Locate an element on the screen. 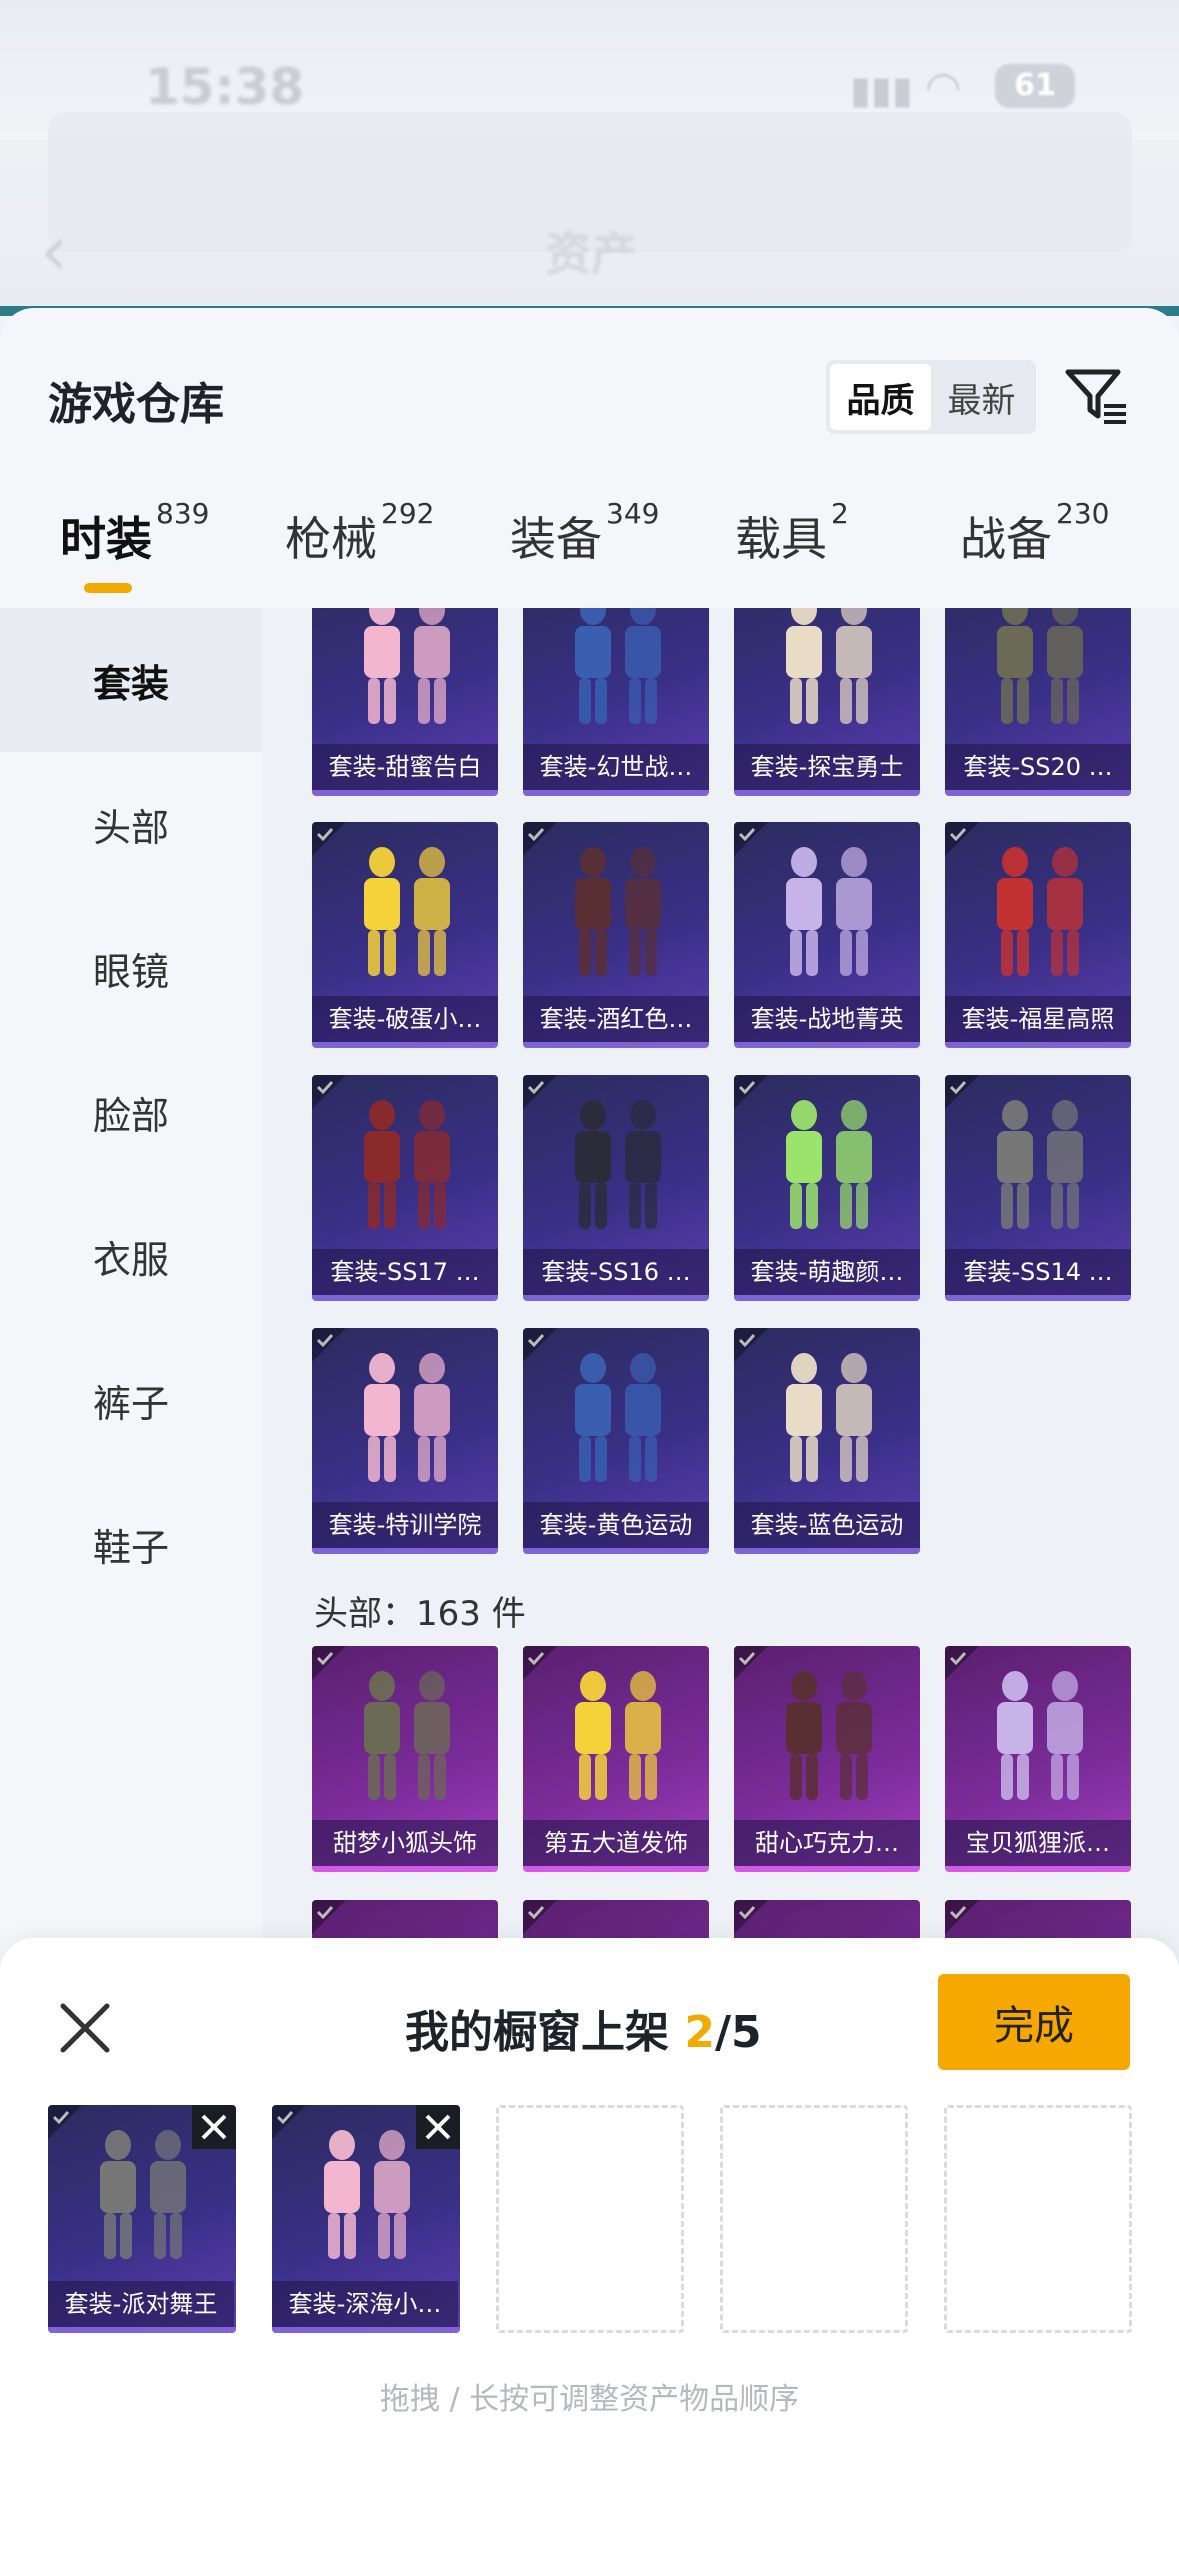 The width and height of the screenshot is (1179, 2556). showcase-slot: 套装-派对舞王 is located at coordinates (142, 2219).